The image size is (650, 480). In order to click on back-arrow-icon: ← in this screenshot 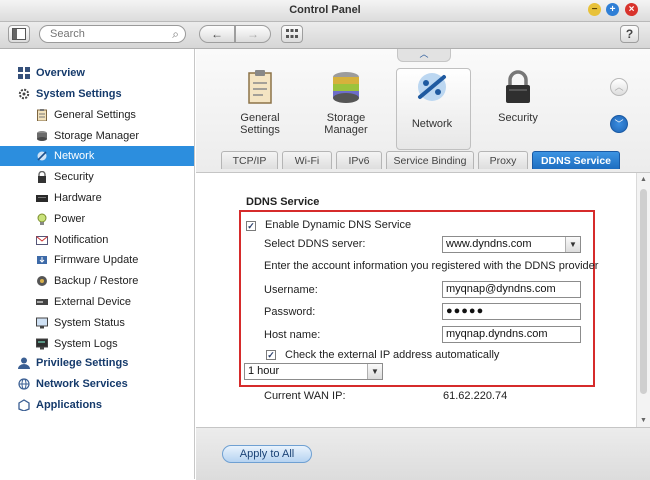, I will do `click(217, 34)`.